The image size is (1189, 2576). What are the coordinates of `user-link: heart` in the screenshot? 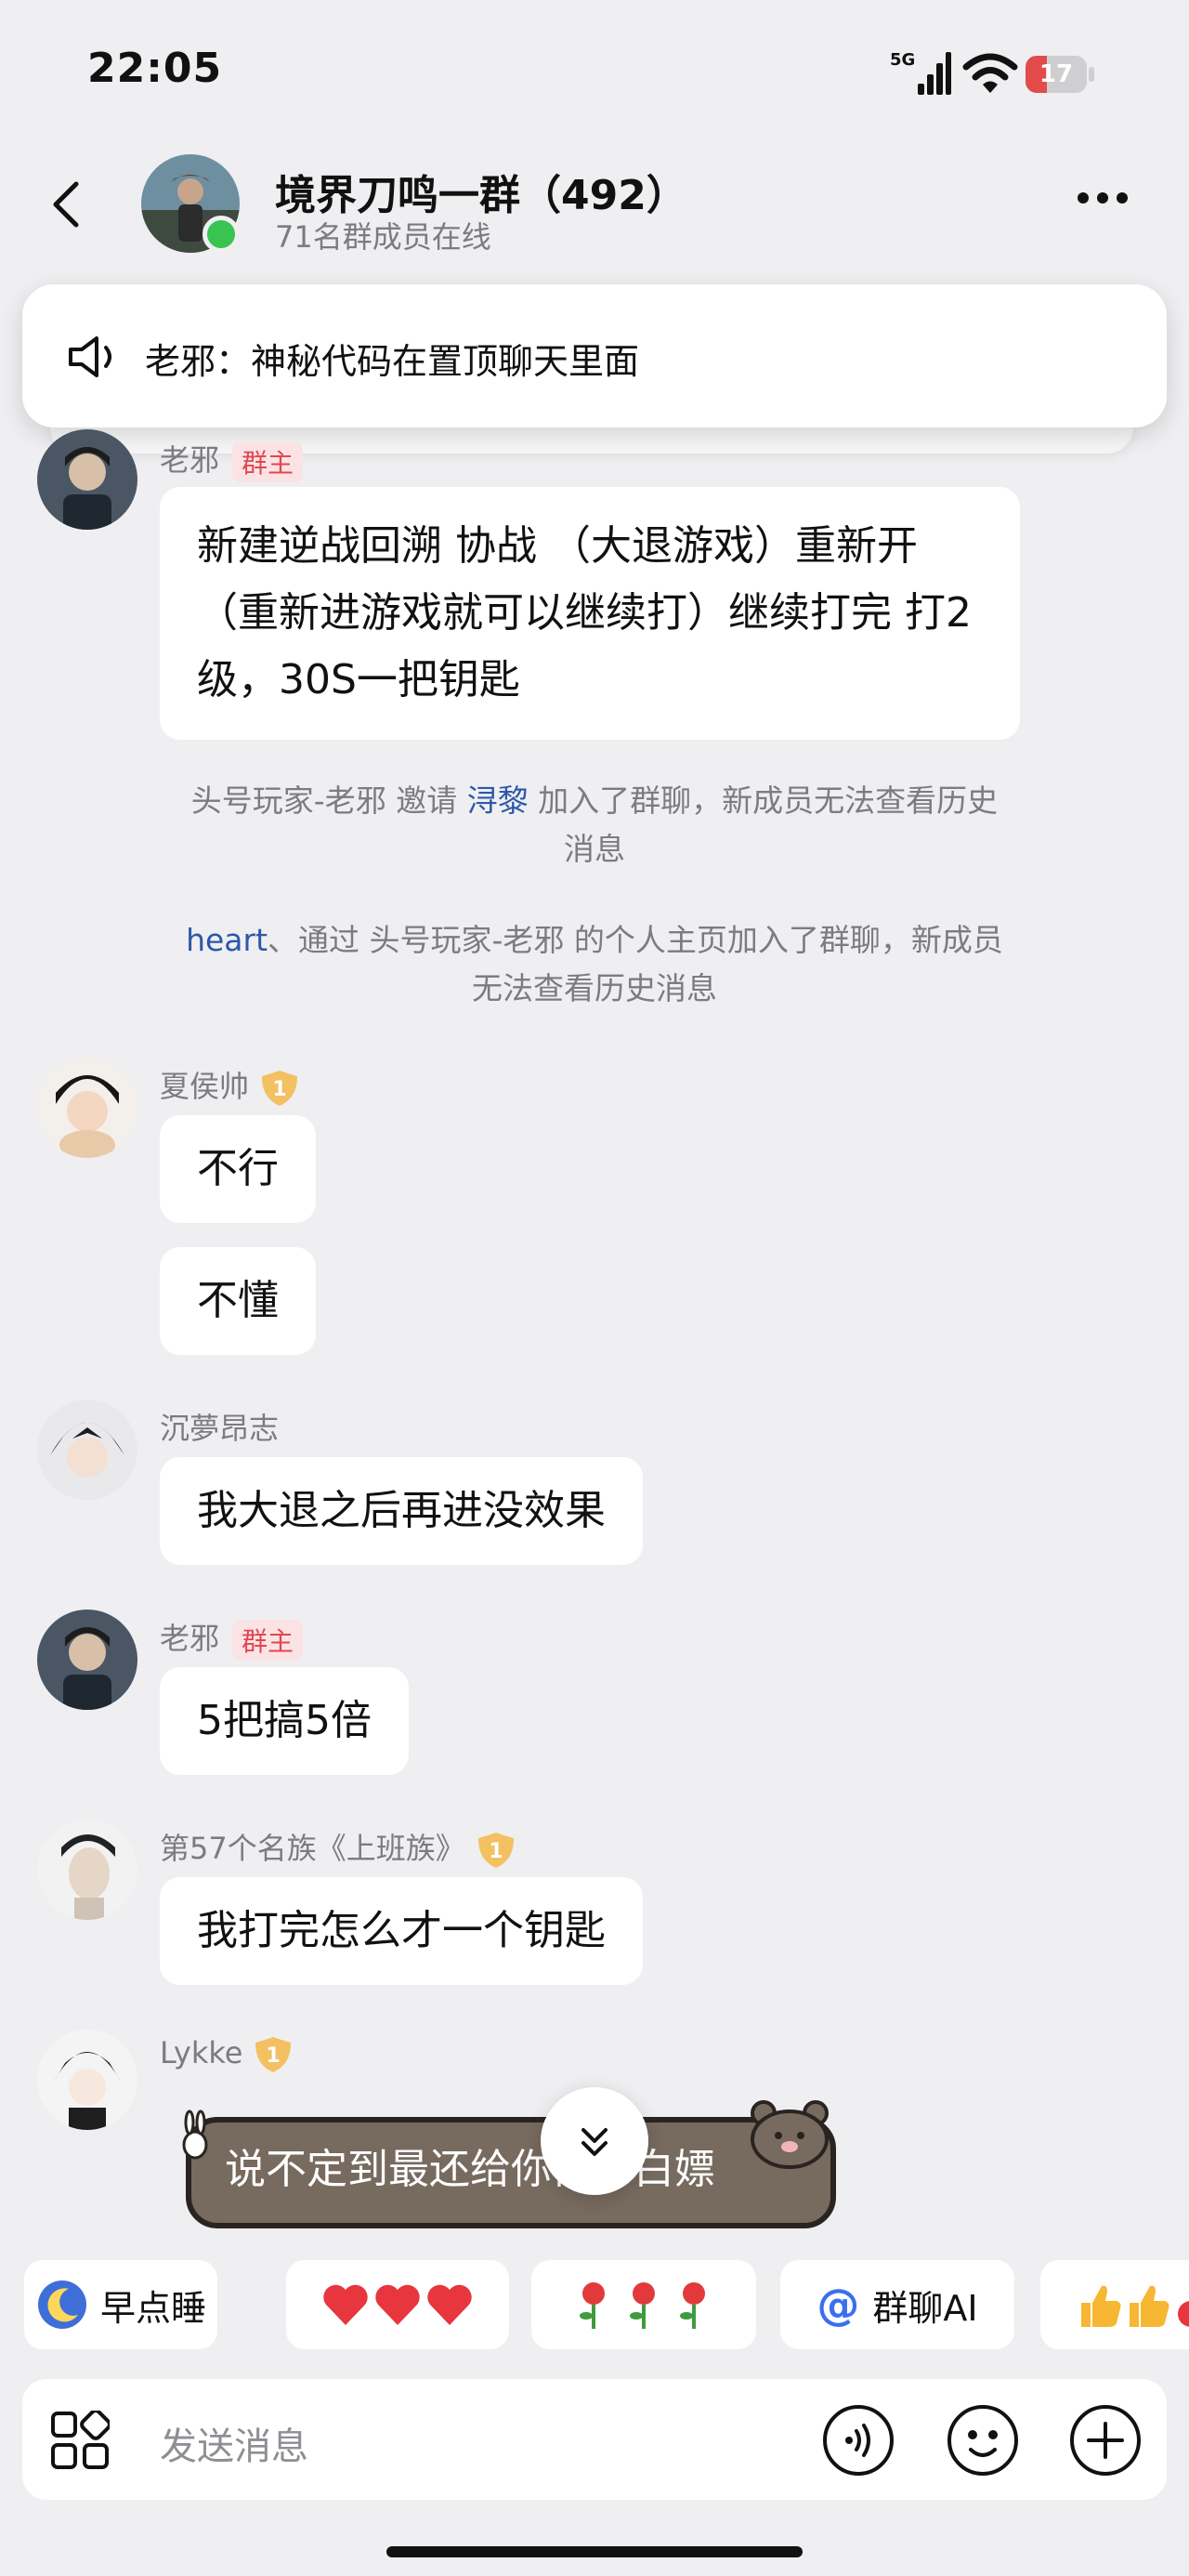 It's located at (227, 940).